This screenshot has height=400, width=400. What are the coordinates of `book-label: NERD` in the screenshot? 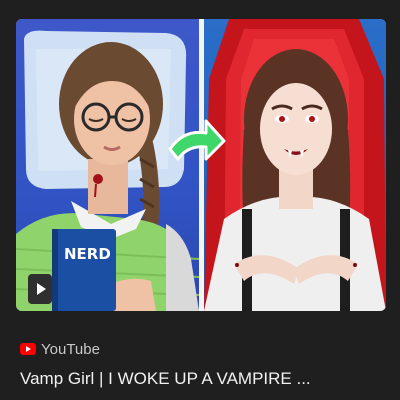 It's located at (87, 254).